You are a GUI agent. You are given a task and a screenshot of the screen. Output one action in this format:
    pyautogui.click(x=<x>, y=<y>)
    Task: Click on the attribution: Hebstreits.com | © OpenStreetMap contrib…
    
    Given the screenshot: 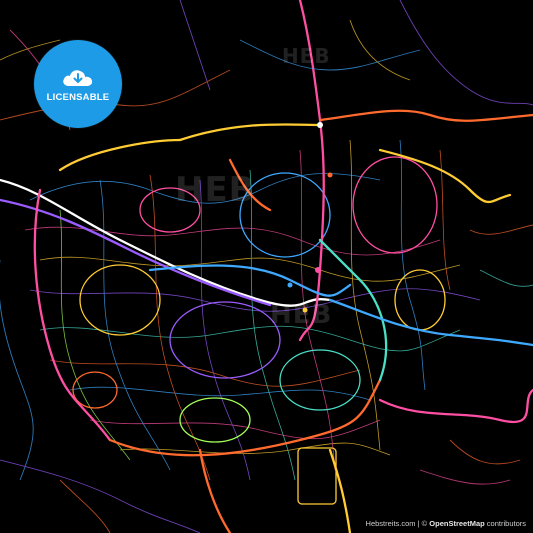 What is the action you would take?
    pyautogui.click(x=445, y=523)
    